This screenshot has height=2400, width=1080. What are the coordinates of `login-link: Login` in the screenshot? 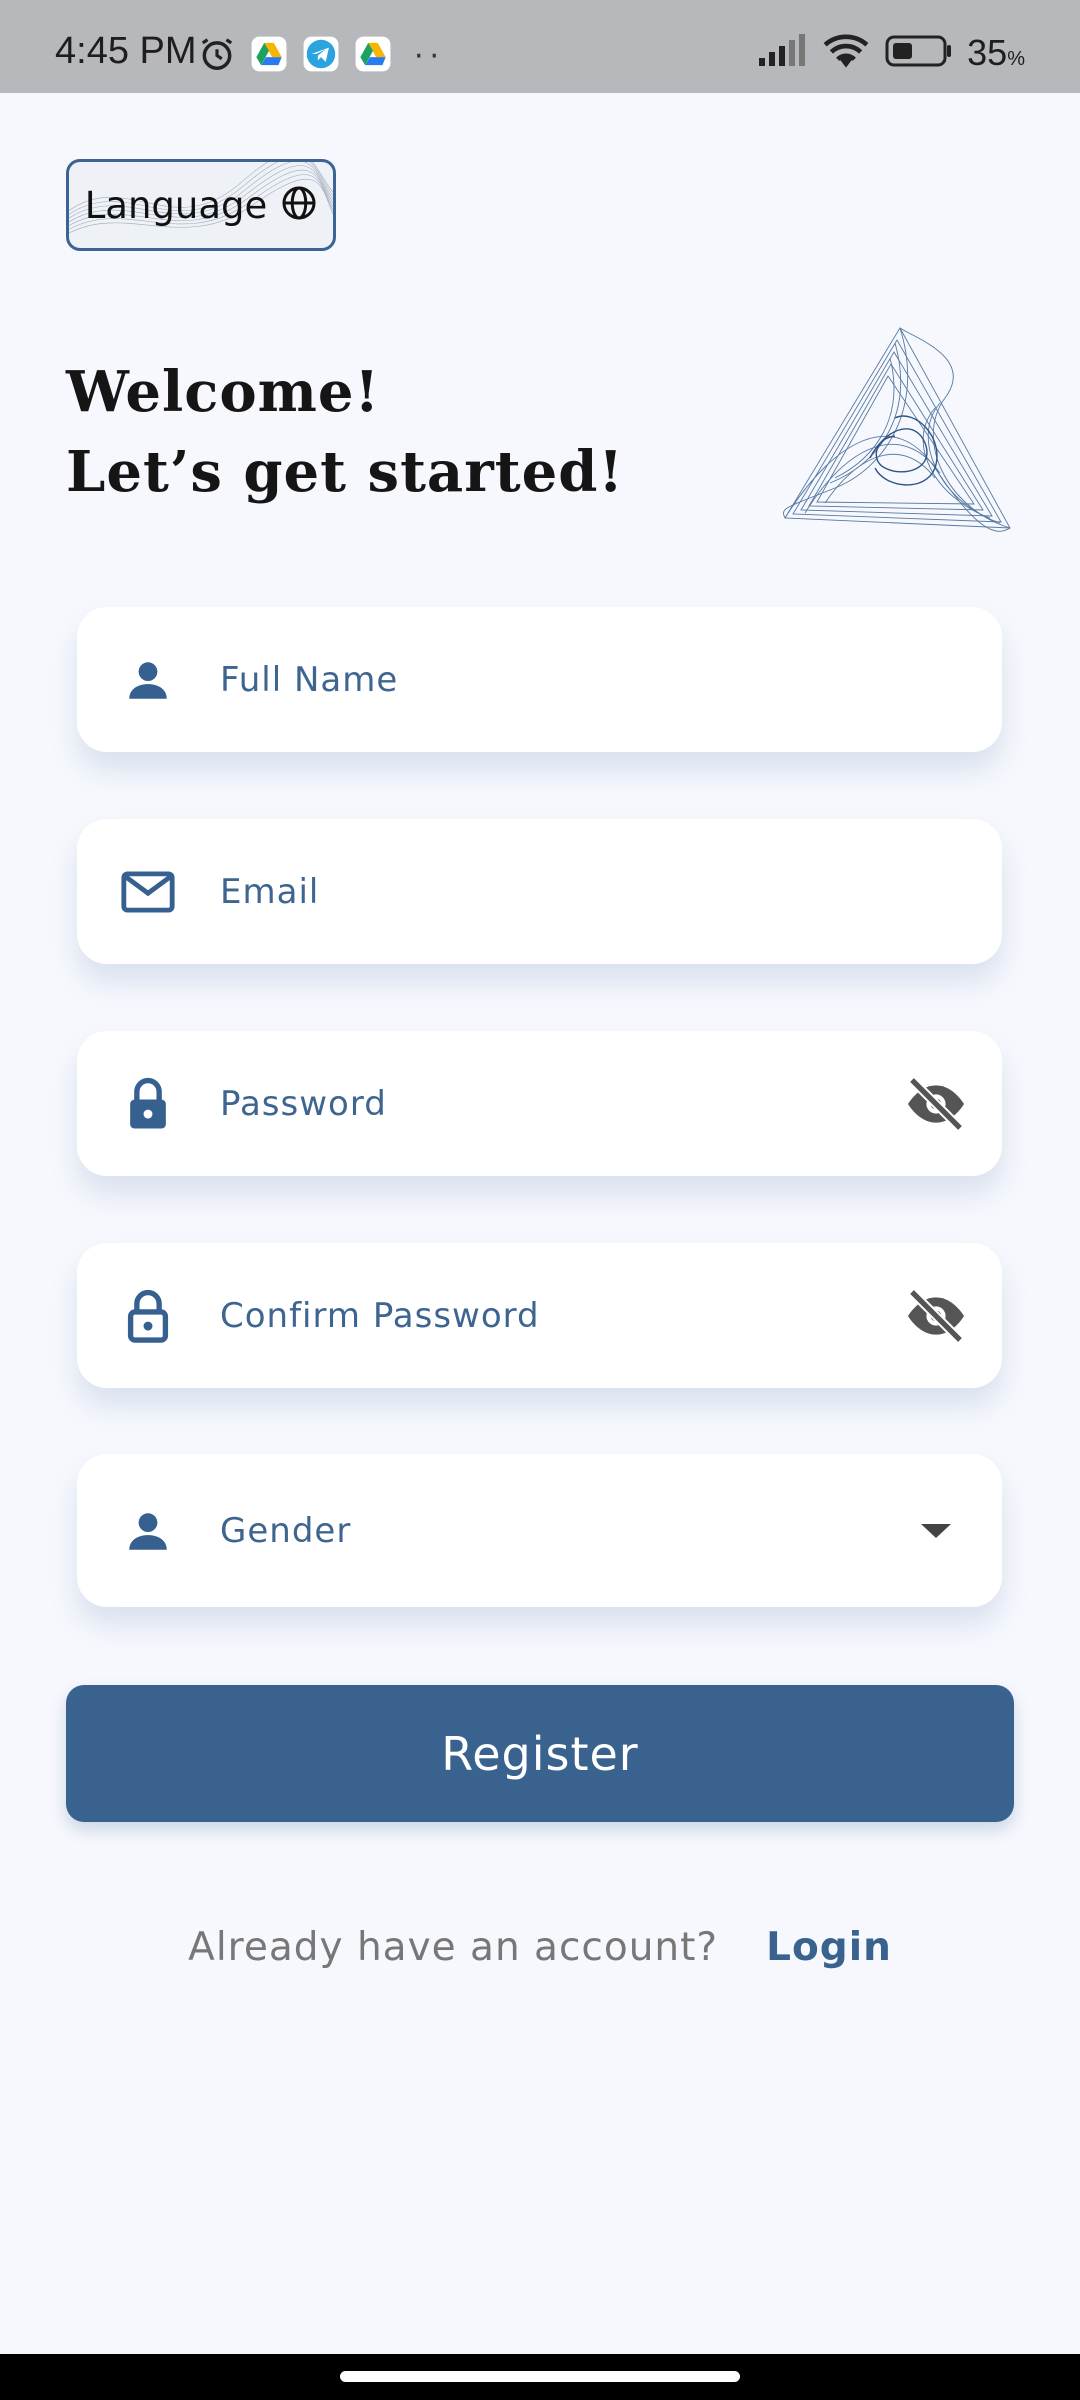 It's located at (829, 1947).